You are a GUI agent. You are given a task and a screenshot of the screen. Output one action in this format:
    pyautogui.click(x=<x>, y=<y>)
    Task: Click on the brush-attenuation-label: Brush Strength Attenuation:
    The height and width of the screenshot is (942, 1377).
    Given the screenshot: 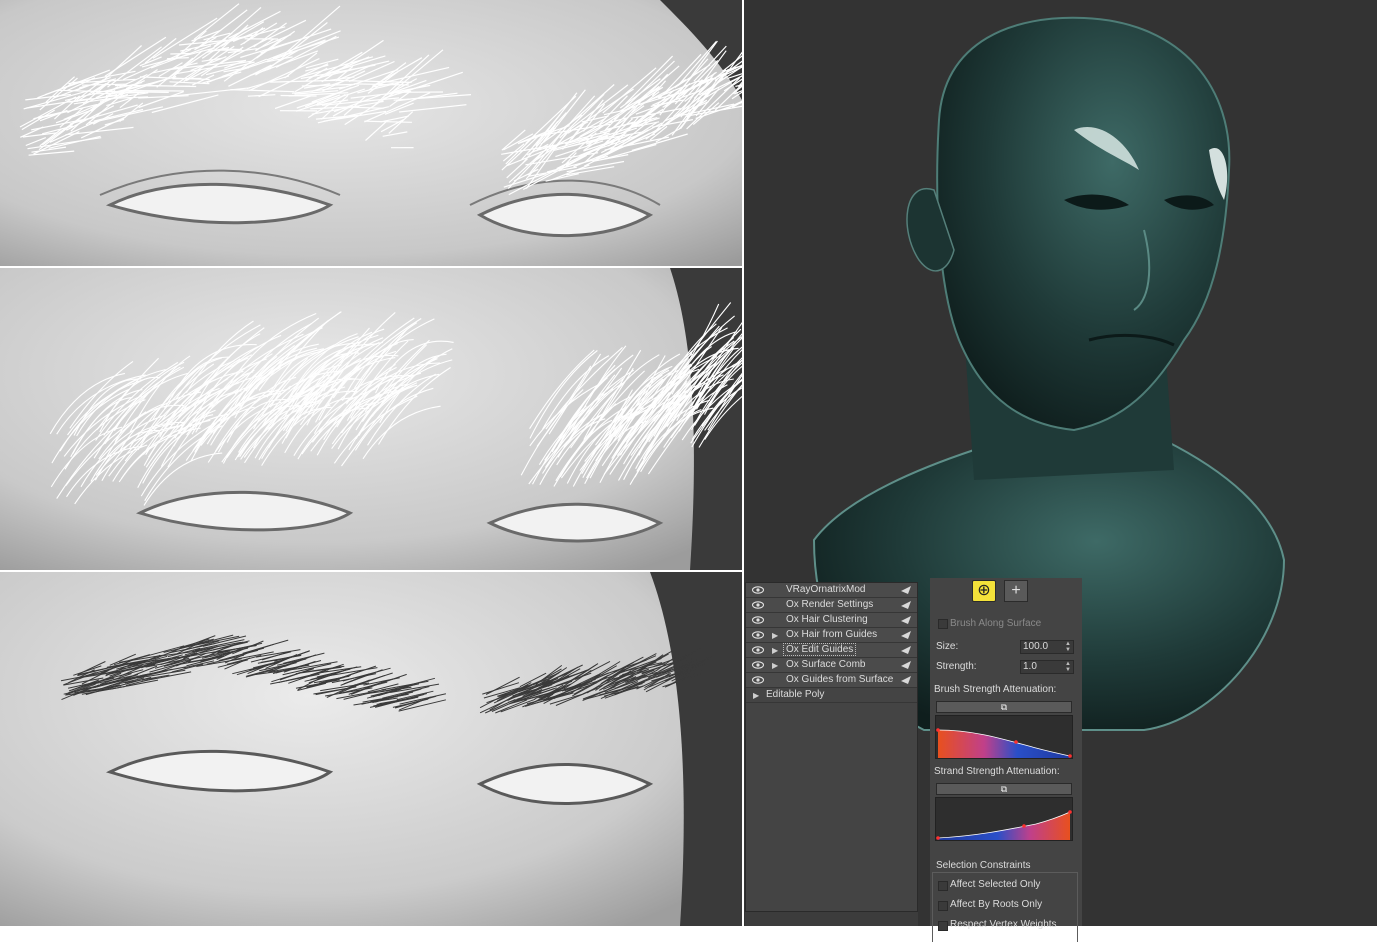 What is the action you would take?
    pyautogui.click(x=995, y=689)
    